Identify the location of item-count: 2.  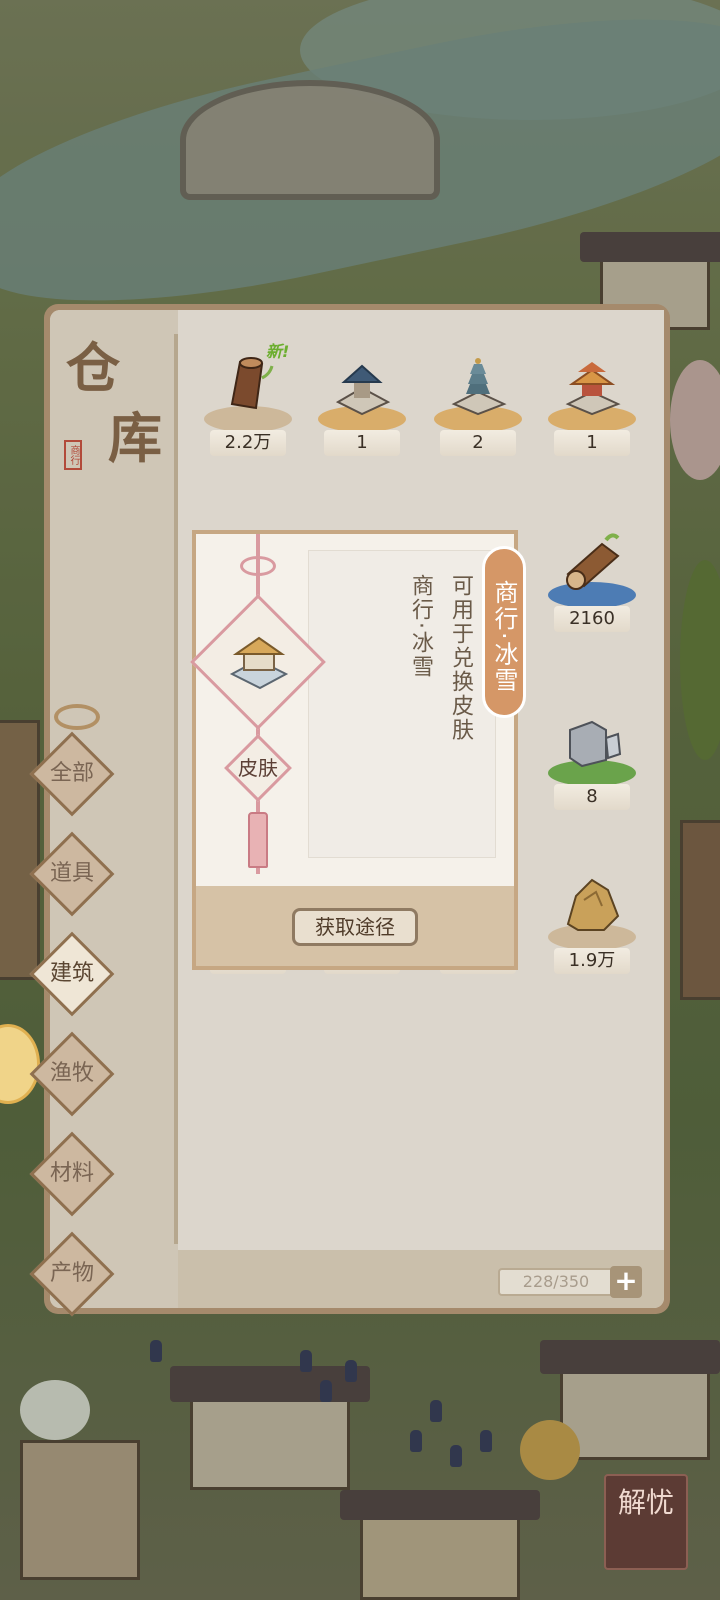
(478, 443).